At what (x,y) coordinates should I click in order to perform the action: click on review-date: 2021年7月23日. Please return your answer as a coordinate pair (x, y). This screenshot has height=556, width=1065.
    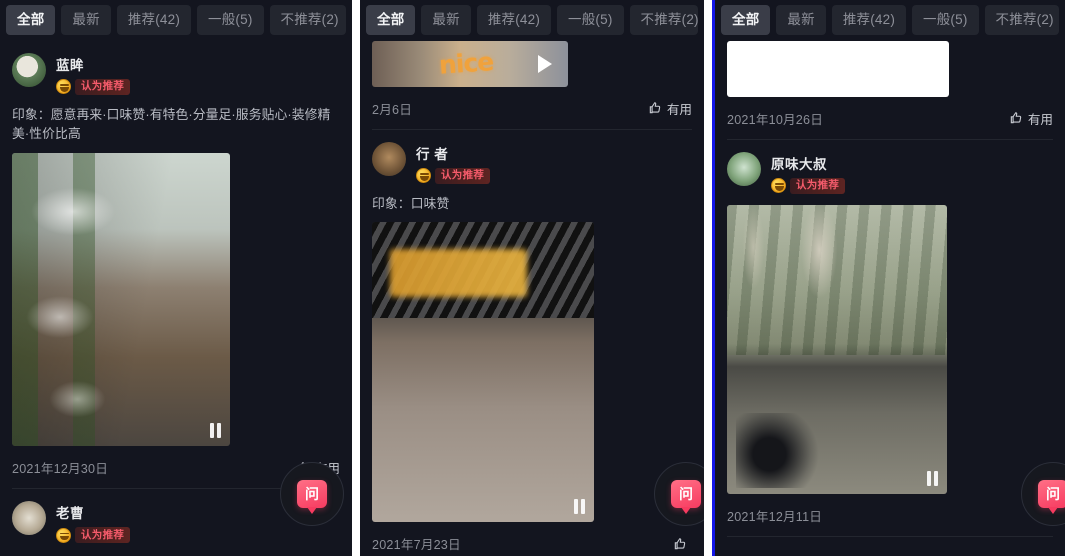
    Looking at the image, I should click on (416, 545).